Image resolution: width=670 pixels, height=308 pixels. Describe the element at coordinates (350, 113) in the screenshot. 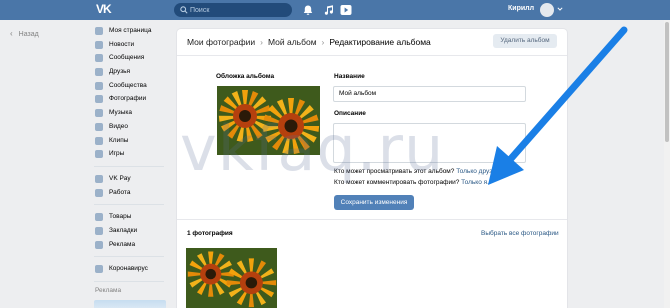

I see `description-label: Описание` at that location.